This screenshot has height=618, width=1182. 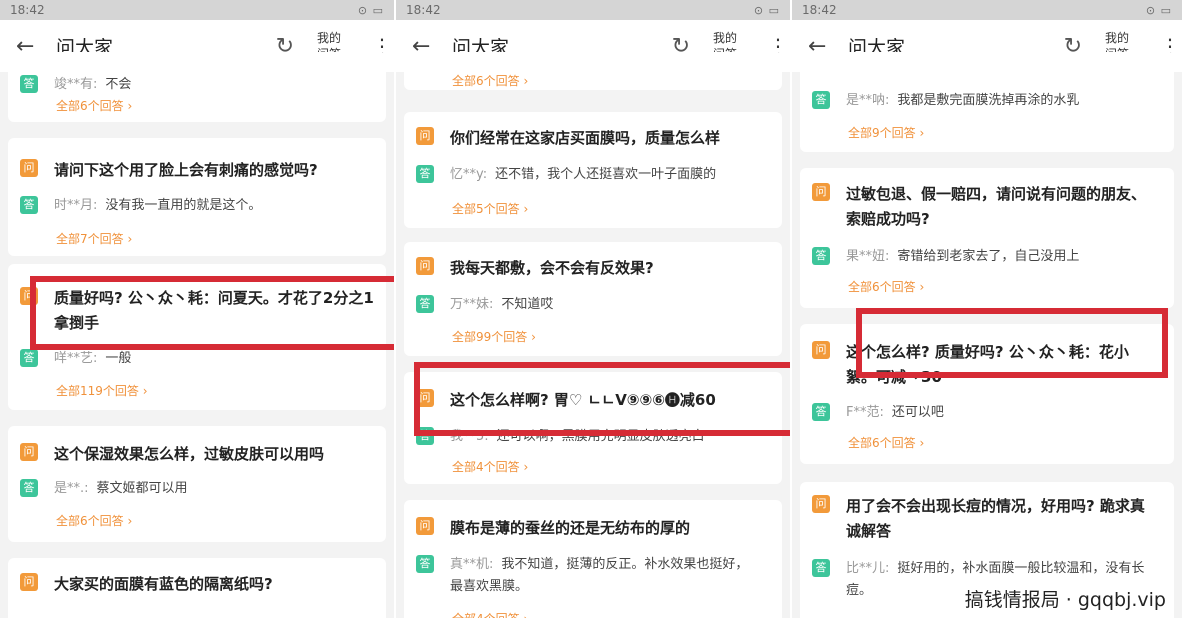 I want to click on question-card: 答 是**呐: 我都是敷完面膜洗掉再涂的水乳 全部9个回答 ›, so click(x=987, y=102).